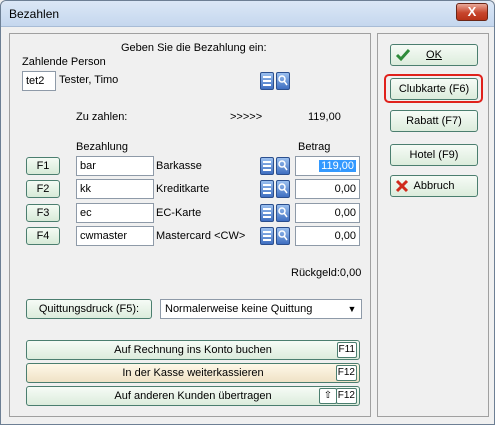 Image resolution: width=495 pixels, height=425 pixels. Describe the element at coordinates (89, 80) in the screenshot. I see `payer-name: Tester, Timo` at that location.